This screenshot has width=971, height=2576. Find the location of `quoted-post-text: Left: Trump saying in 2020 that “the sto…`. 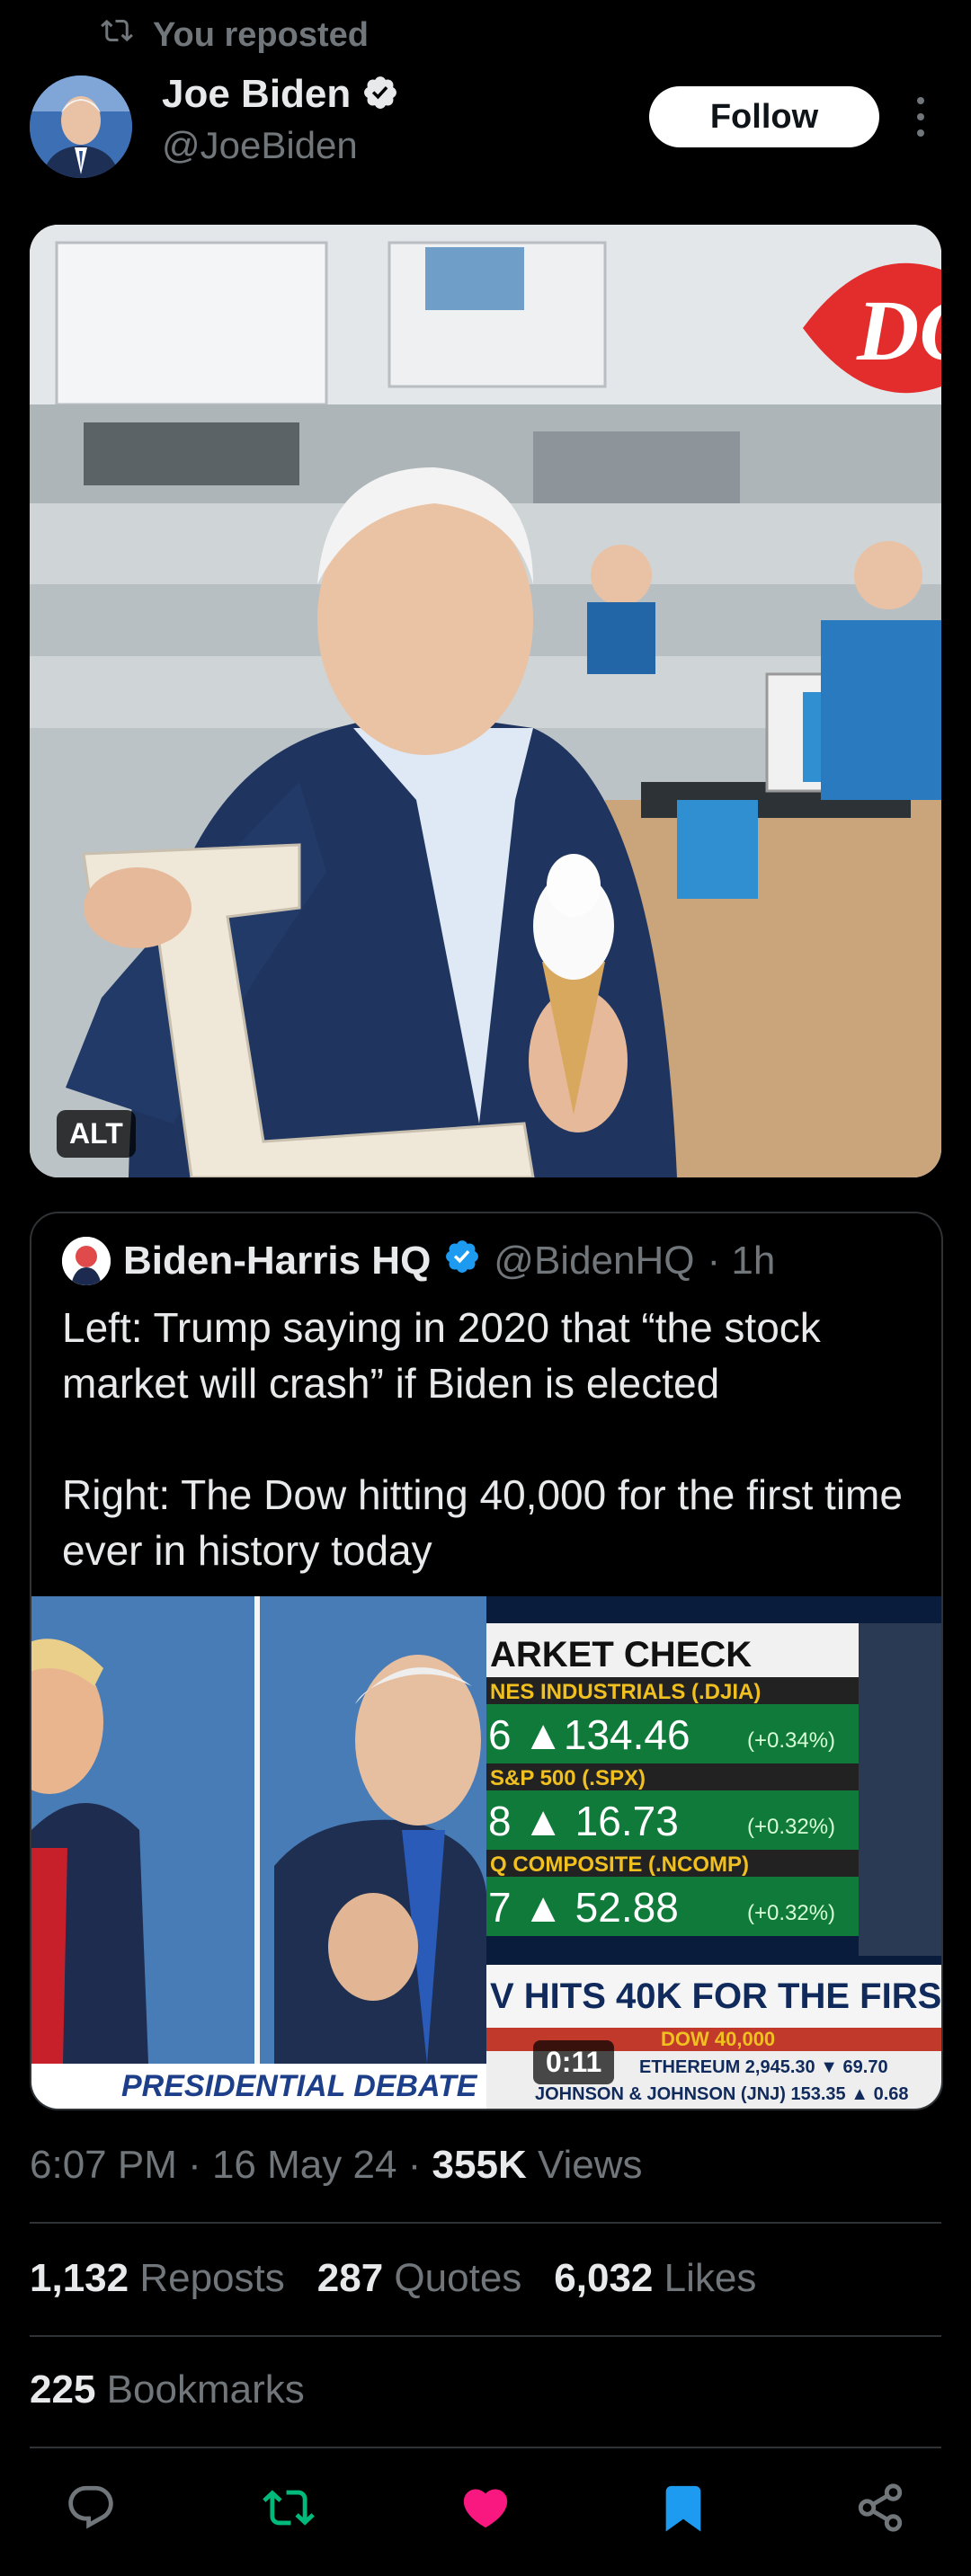

quoted-post-text: Left: Trump saying in 2020 that “the sto… is located at coordinates (483, 1439).